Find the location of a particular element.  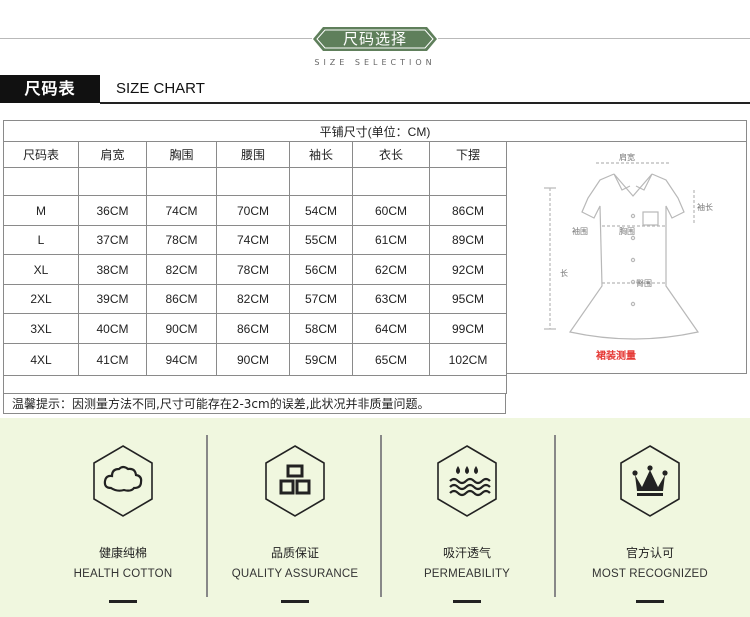

table-cell: 70CM is located at coordinates (253, 210).